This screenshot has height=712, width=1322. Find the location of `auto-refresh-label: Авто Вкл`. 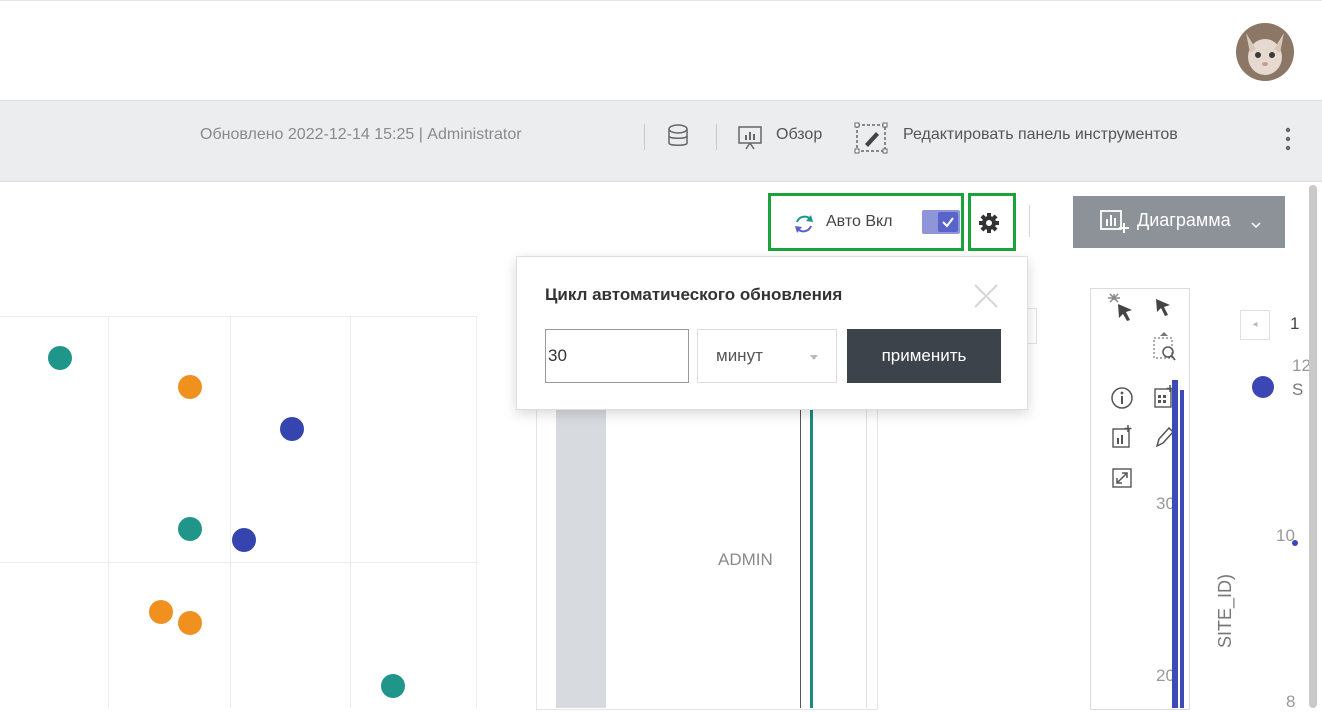

auto-refresh-label: Авто Вкл is located at coordinates (859, 221).